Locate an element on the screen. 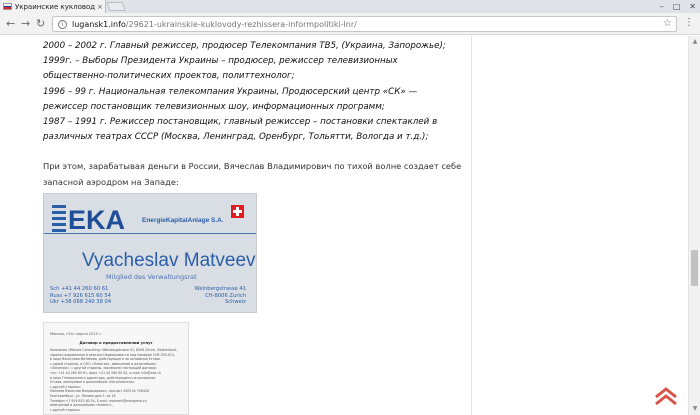  page-scrollbar: ▲ ▼ is located at coordinates (694, 225).